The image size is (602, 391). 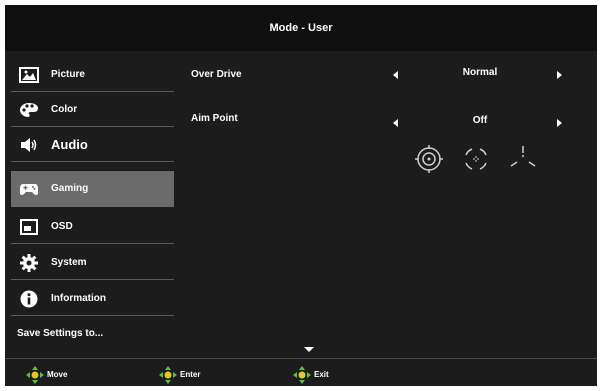 What do you see at coordinates (429, 159) in the screenshot?
I see `crosshair-circle-icon` at bounding box center [429, 159].